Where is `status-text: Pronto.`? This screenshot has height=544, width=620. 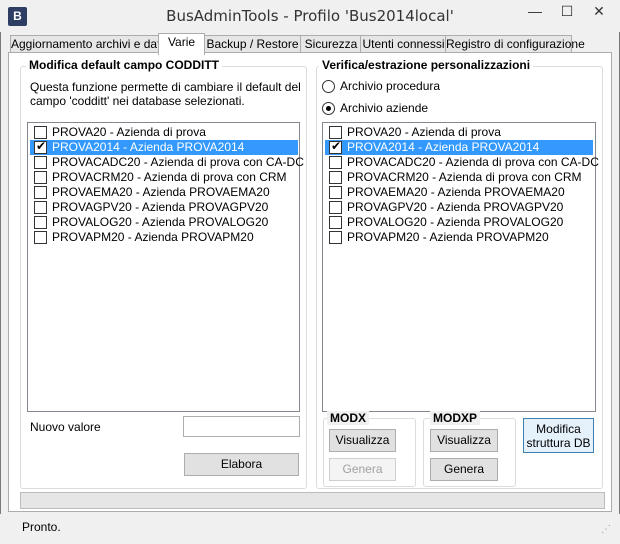
status-text: Pronto. is located at coordinates (41, 527).